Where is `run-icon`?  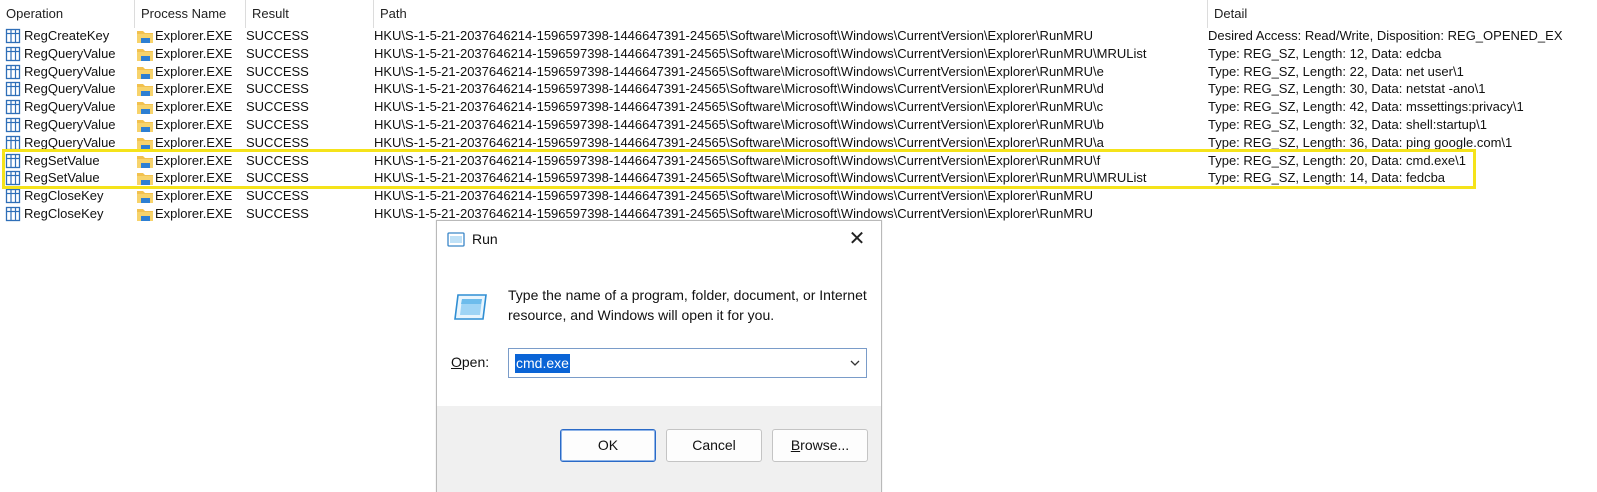
run-icon is located at coordinates (456, 239).